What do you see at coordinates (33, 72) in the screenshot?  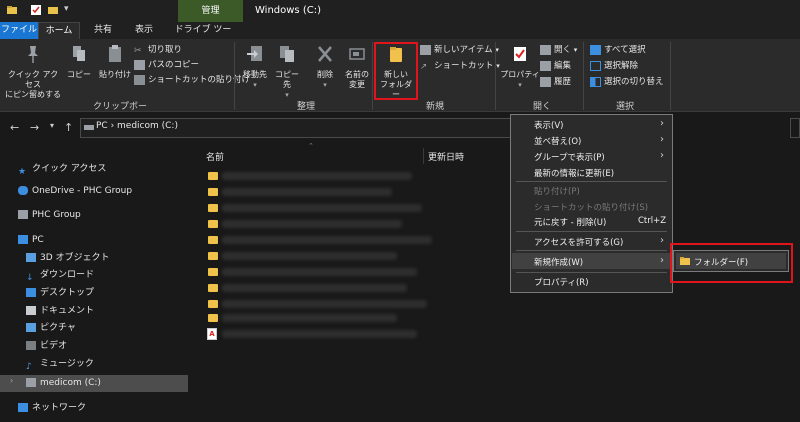 I see `pin-quick-access-button: クイック アクセス にピン留めする` at bounding box center [33, 72].